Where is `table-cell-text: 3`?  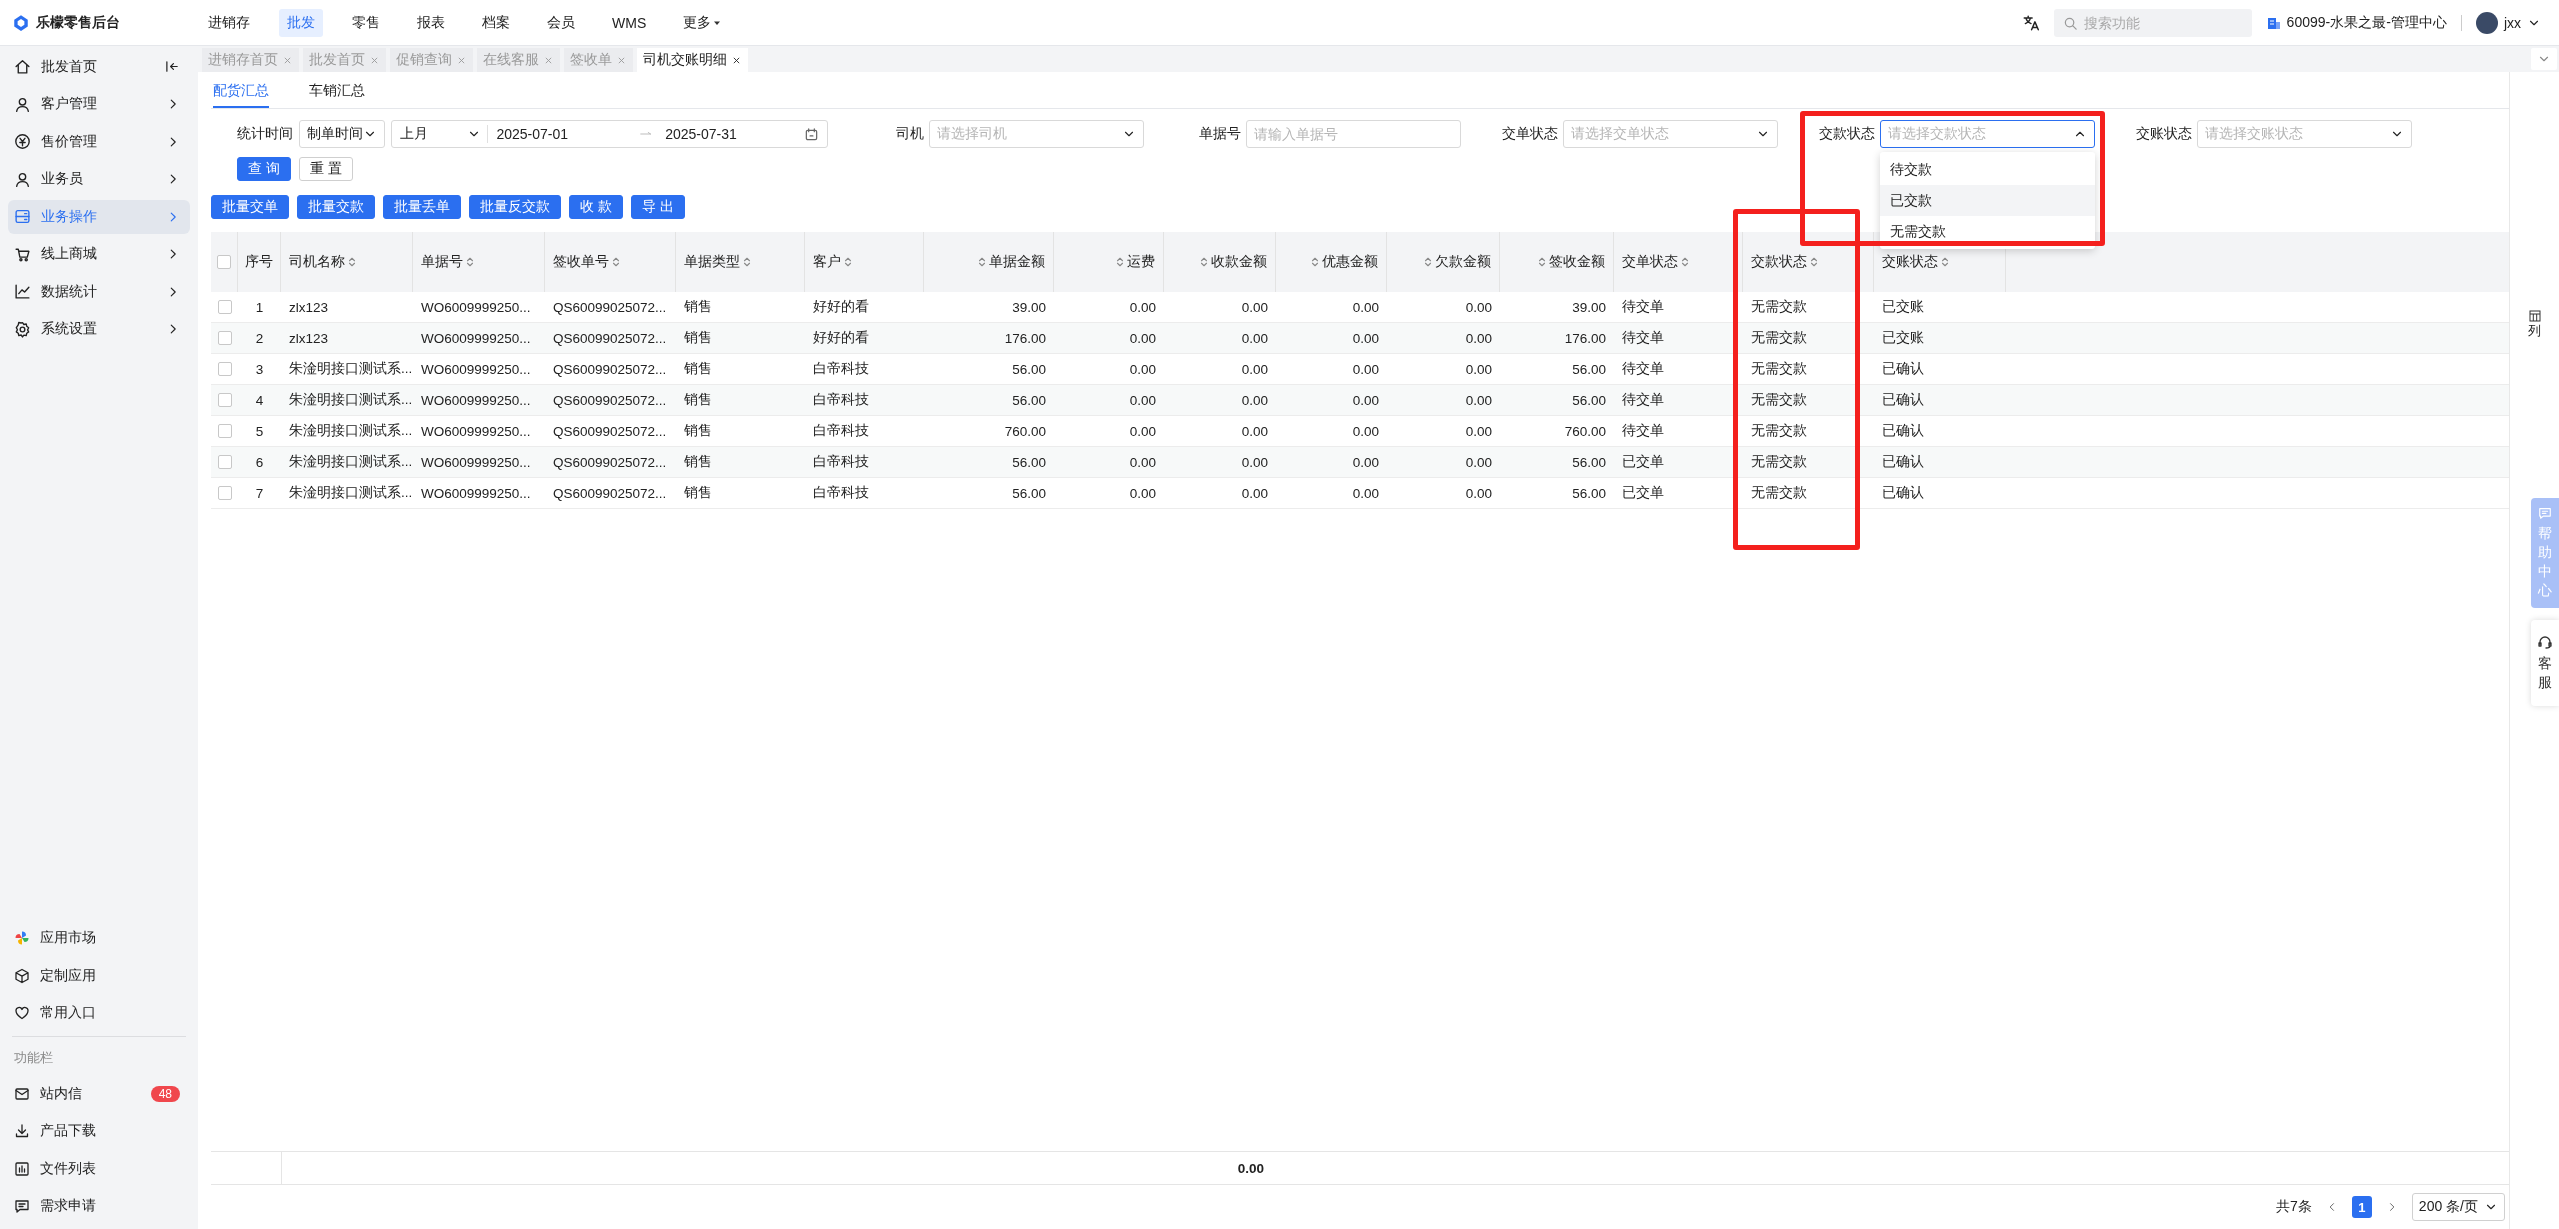 table-cell-text: 3 is located at coordinates (259, 369).